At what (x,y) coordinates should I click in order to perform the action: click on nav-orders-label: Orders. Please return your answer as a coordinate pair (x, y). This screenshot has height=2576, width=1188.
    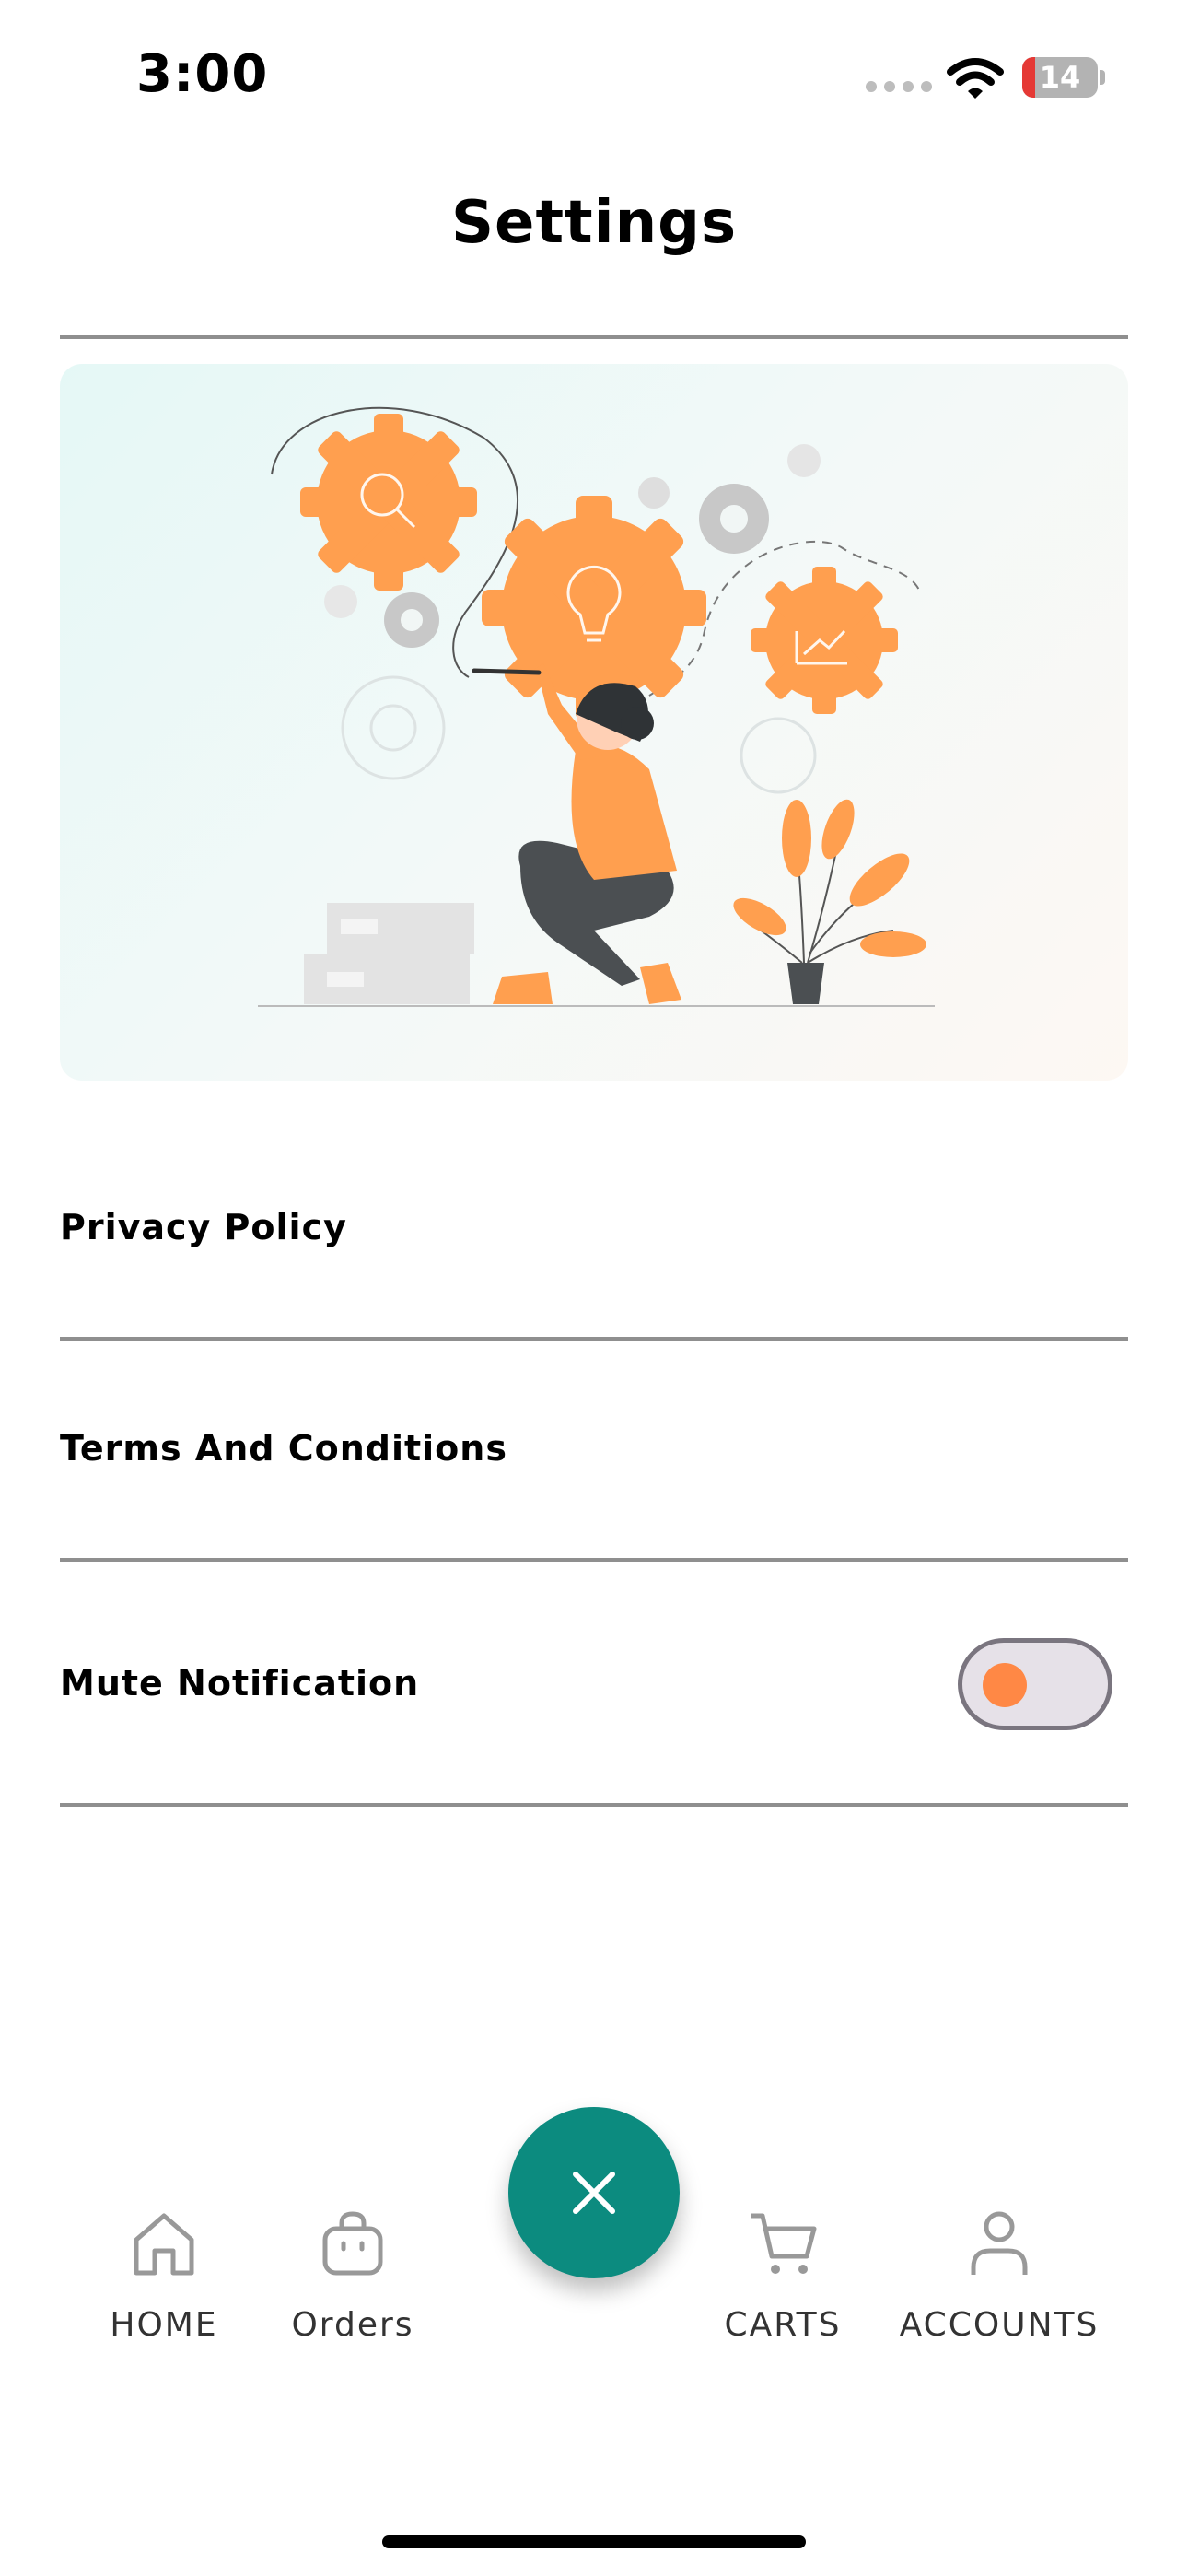
    Looking at the image, I should click on (352, 2325).